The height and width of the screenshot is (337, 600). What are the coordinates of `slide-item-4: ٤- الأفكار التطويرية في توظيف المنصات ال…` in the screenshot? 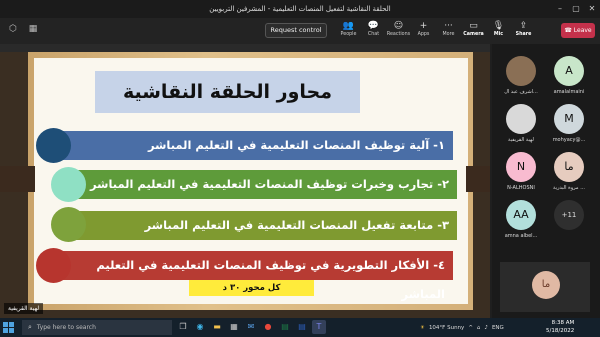 It's located at (254, 276).